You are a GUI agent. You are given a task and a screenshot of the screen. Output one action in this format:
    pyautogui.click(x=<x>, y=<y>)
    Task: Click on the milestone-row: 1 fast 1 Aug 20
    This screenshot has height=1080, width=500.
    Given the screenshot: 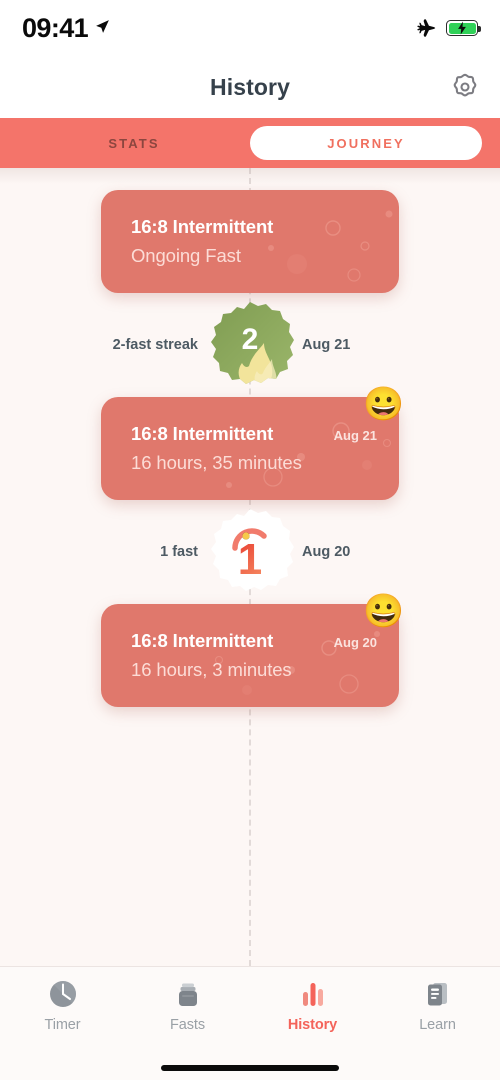 What is the action you would take?
    pyautogui.click(x=250, y=552)
    